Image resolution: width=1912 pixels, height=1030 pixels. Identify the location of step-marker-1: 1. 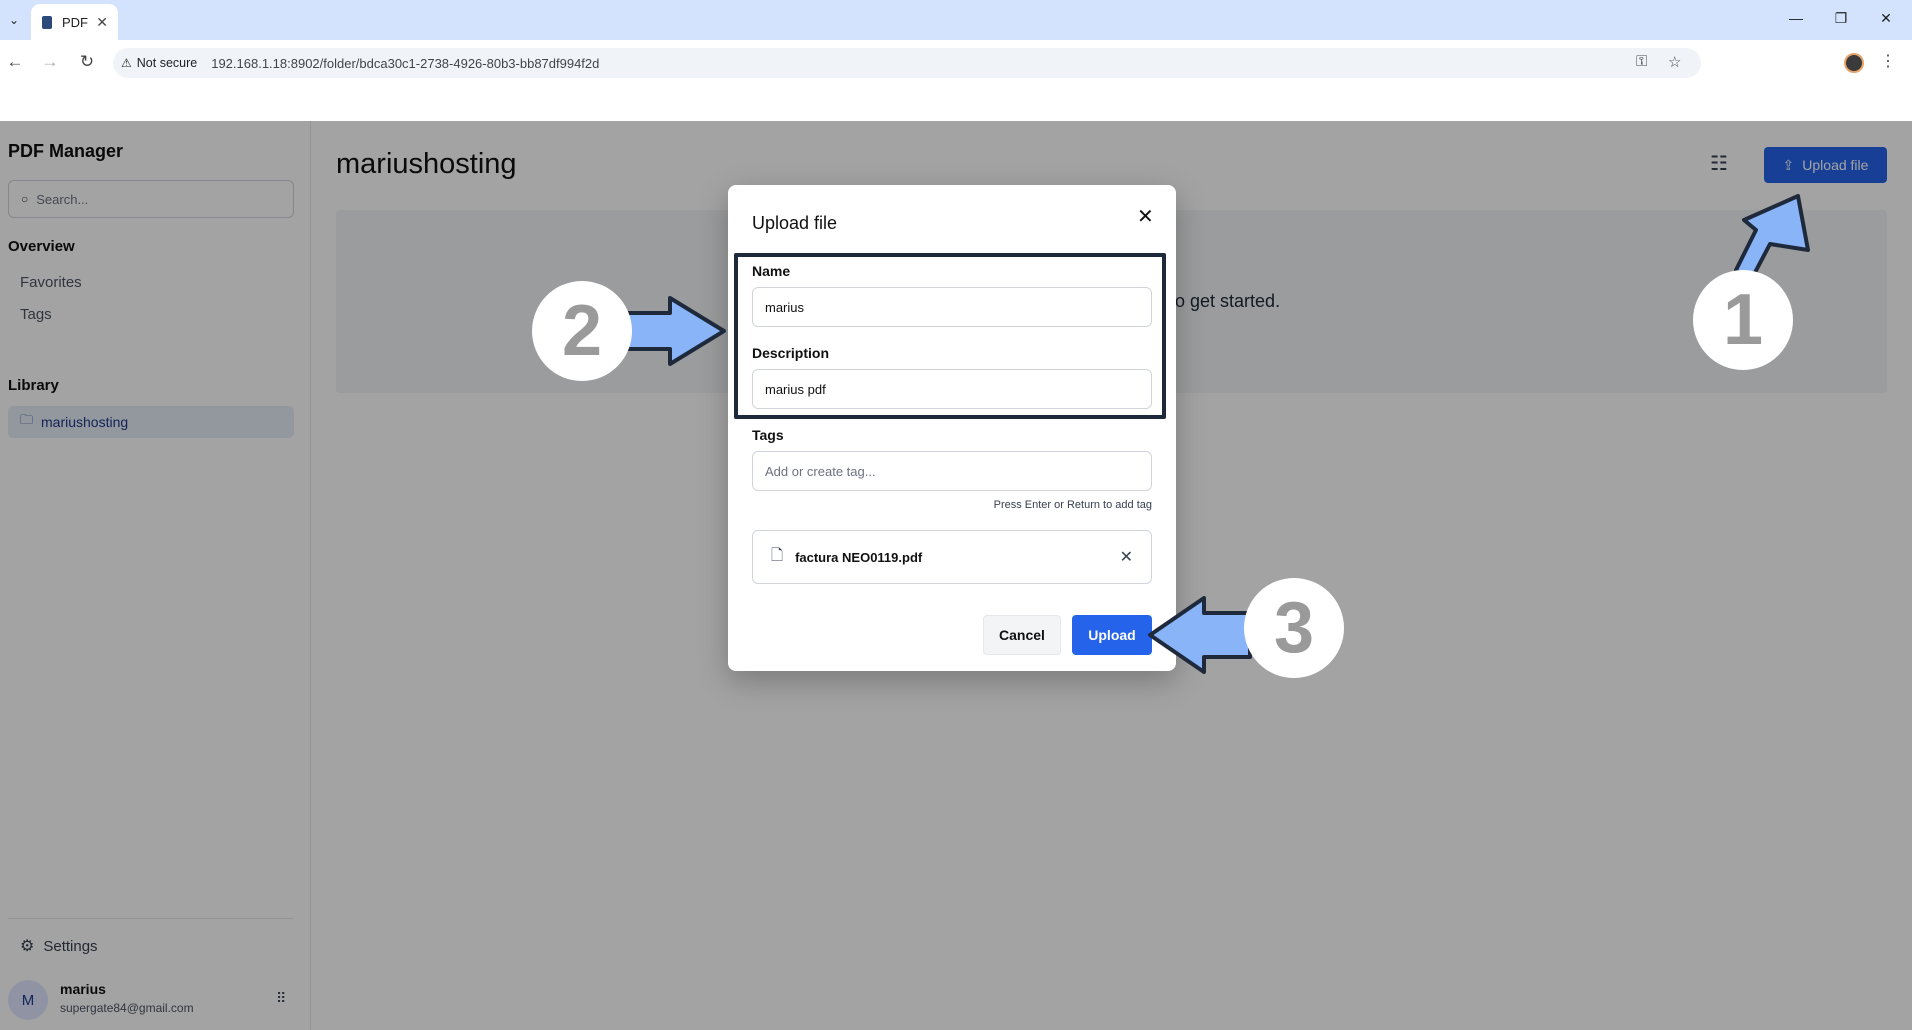
(1743, 320).